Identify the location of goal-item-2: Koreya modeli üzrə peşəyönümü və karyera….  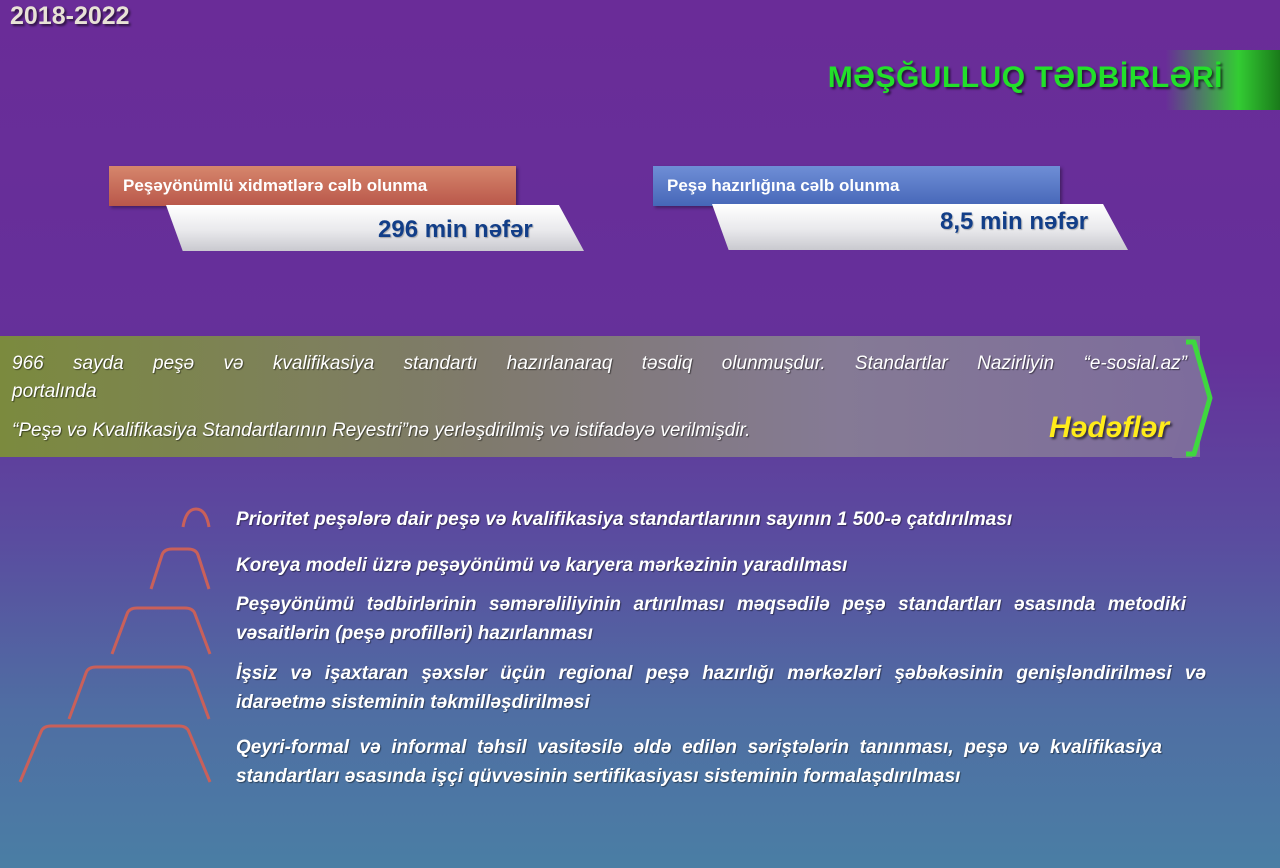
(542, 565).